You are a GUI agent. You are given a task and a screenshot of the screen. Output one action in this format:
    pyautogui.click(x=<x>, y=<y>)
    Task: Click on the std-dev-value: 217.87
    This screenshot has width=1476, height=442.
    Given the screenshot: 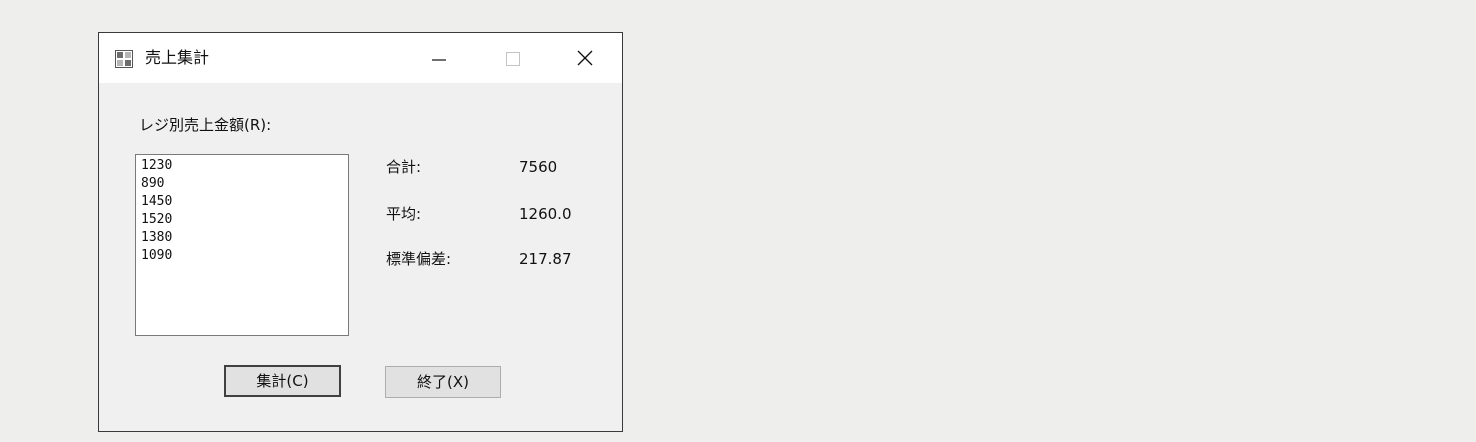 What is the action you would take?
    pyautogui.click(x=545, y=259)
    